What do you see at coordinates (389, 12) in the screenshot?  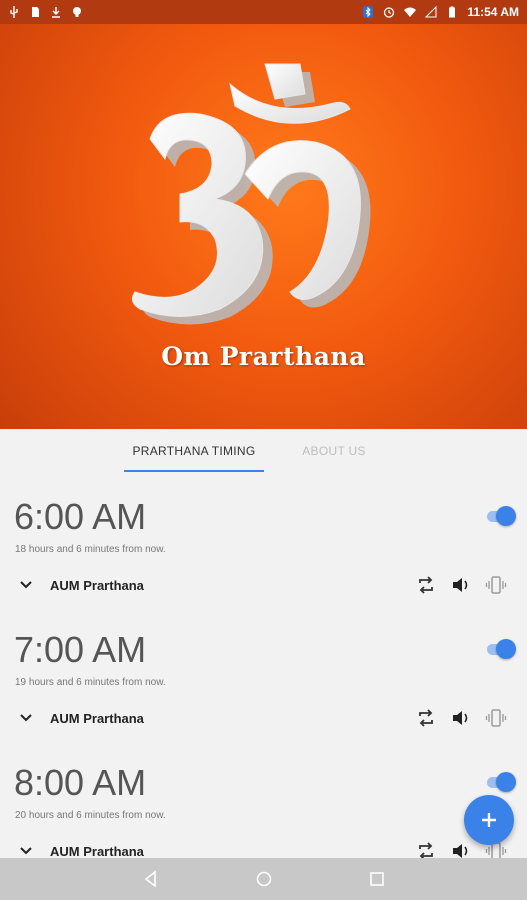 I see `alarm-icon` at bounding box center [389, 12].